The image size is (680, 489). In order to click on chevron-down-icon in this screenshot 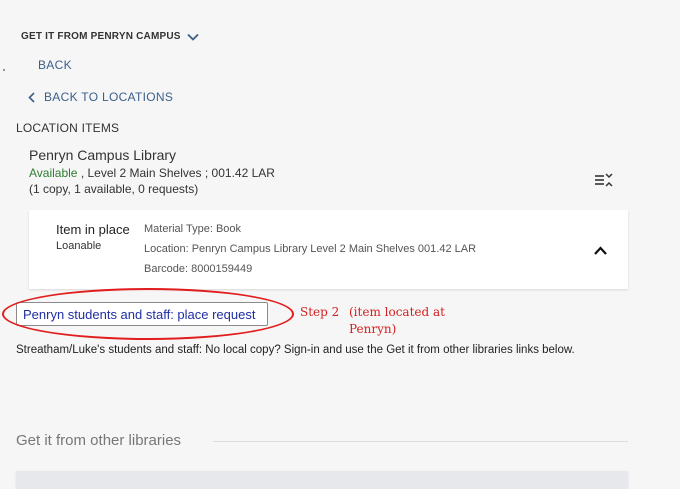, I will do `click(193, 37)`.